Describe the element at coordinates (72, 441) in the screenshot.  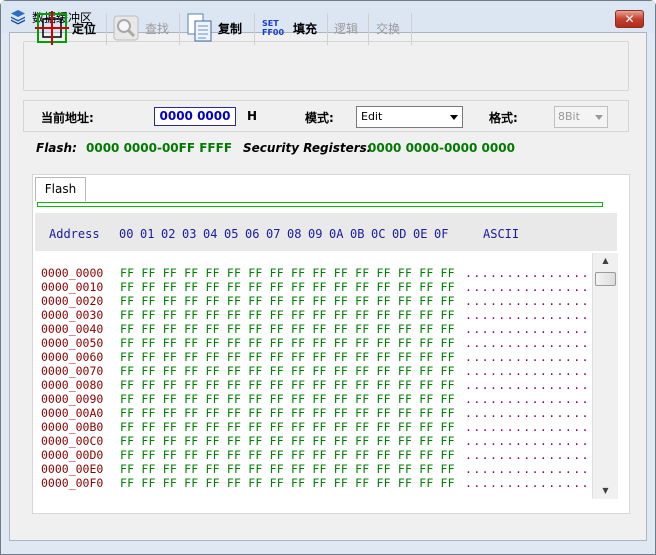
I see `row-address: 0000_00C0` at that location.